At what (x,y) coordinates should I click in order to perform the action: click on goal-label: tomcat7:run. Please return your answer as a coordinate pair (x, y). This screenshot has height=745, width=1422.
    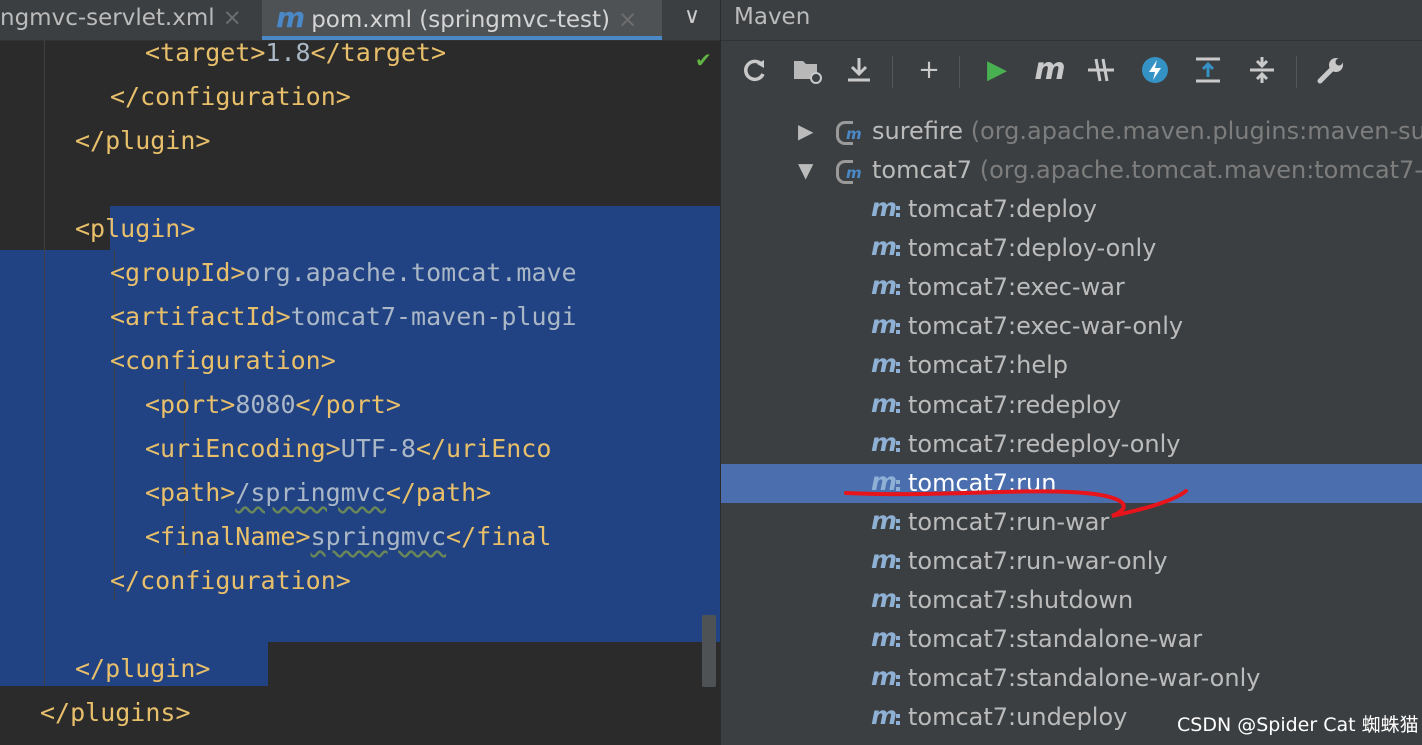
    Looking at the image, I should click on (982, 482).